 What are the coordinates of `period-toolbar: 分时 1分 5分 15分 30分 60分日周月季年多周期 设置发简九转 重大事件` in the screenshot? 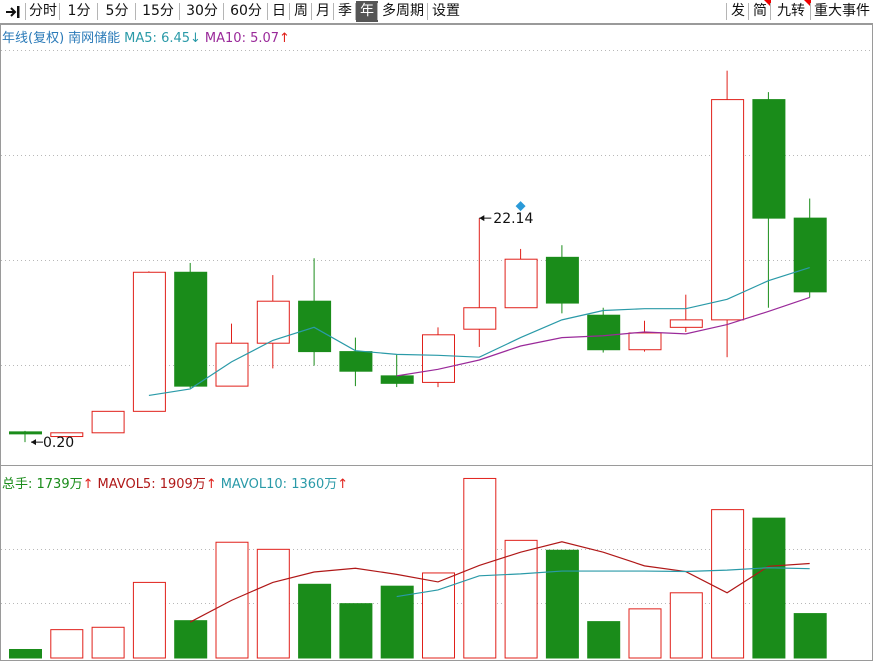 It's located at (436, 12).